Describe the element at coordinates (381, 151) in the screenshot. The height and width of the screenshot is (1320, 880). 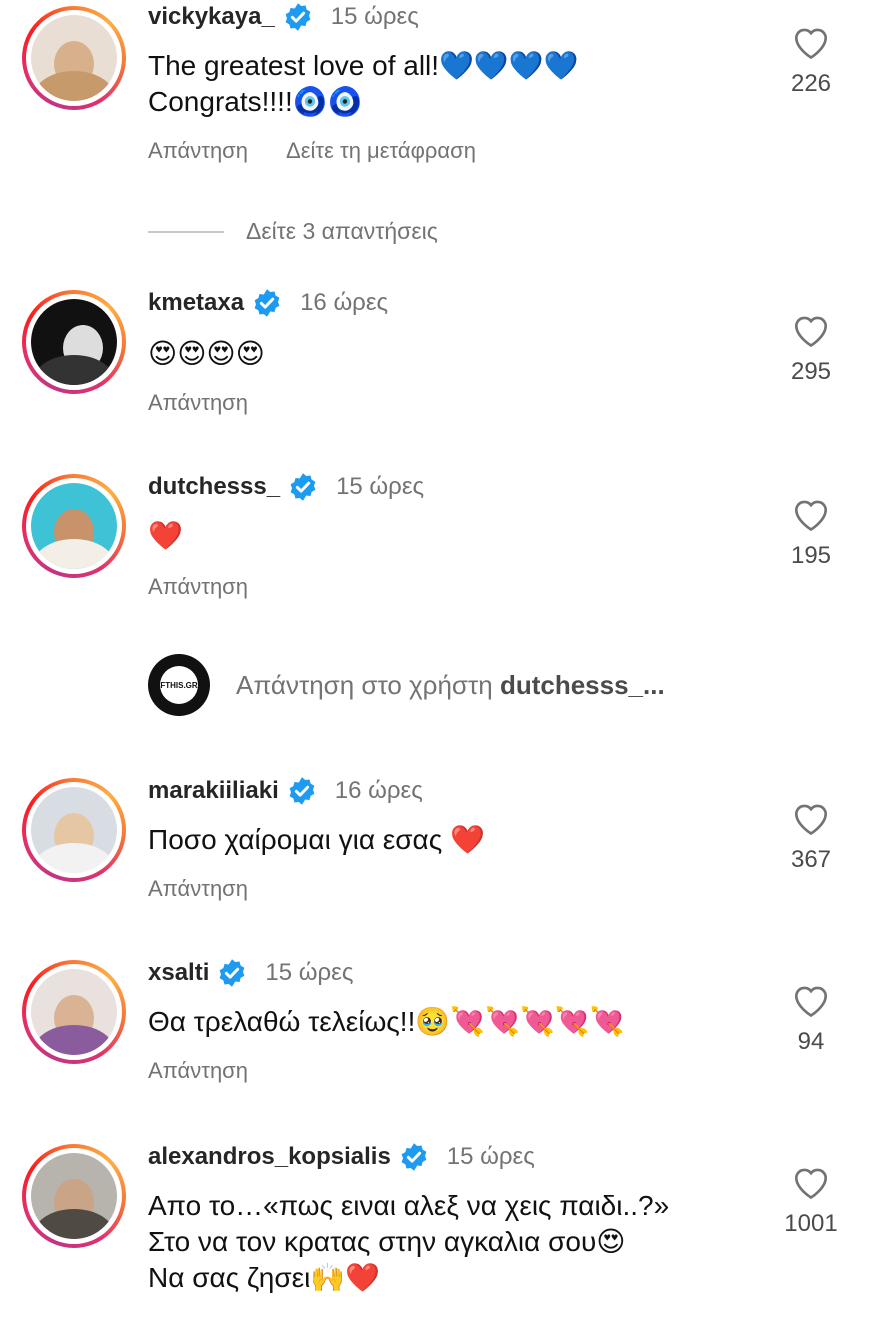
I see `see-translation-button: Δείτε τη μετάφραση` at that location.